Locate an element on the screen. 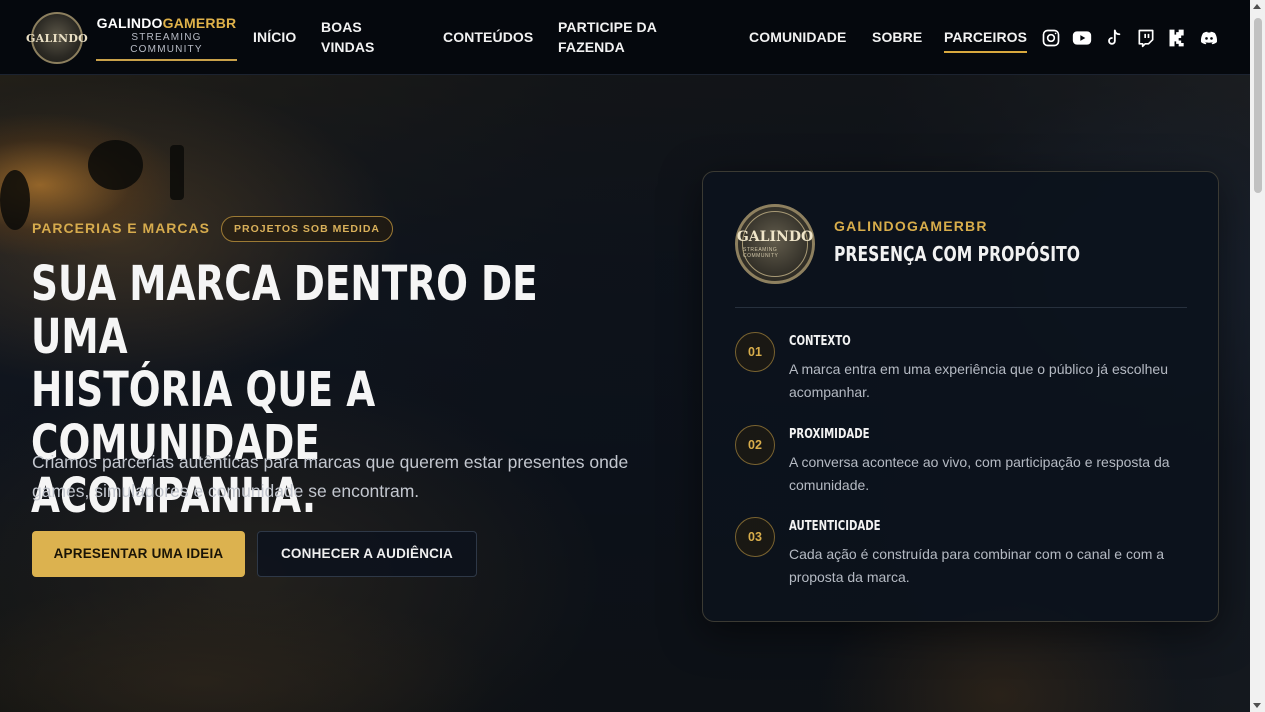 This screenshot has height=712, width=1265. kick-icon is located at coordinates (1177, 38).